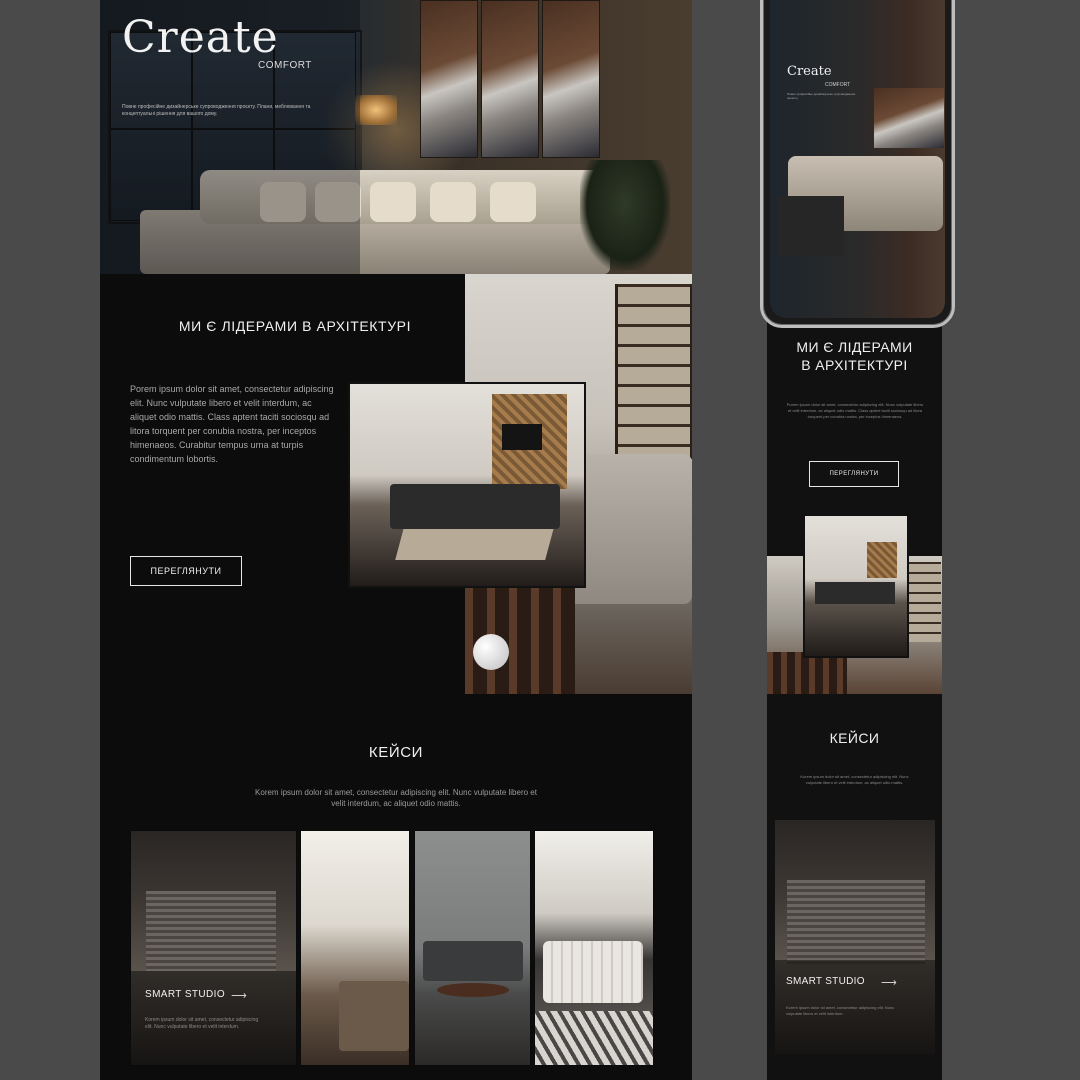  I want to click on zigzag-rug-image, so click(594, 1038).